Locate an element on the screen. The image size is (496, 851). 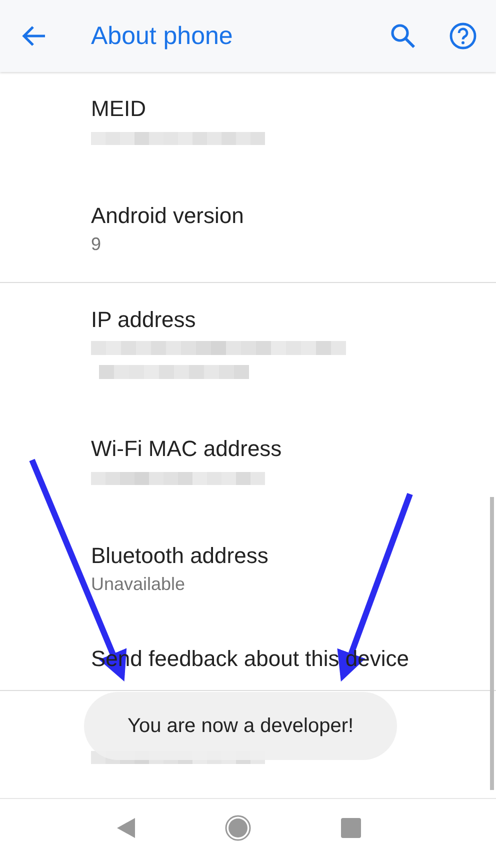
back-nav-icon is located at coordinates (126, 827).